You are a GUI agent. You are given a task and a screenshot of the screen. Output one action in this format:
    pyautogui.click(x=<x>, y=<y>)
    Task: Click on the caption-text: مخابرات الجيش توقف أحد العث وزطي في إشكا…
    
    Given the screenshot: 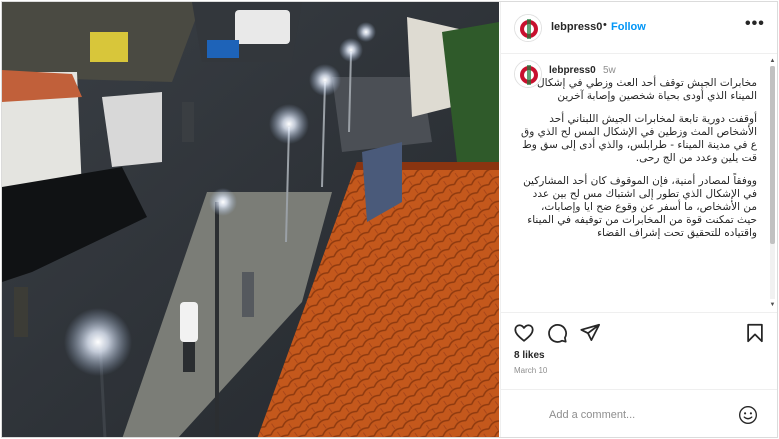 What is the action you would take?
    pyautogui.click(x=639, y=163)
    